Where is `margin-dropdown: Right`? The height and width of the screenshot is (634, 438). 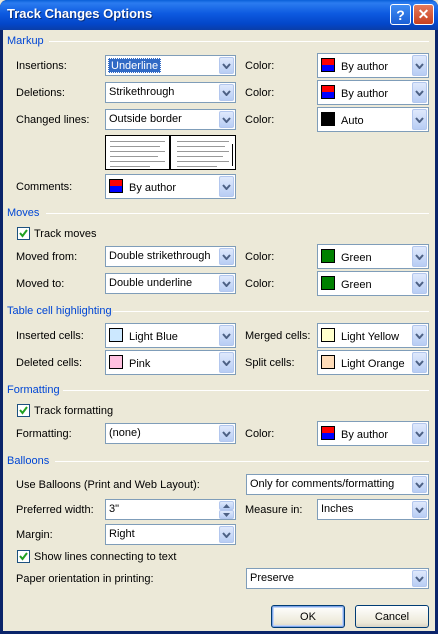
margin-dropdown: Right is located at coordinates (170, 534).